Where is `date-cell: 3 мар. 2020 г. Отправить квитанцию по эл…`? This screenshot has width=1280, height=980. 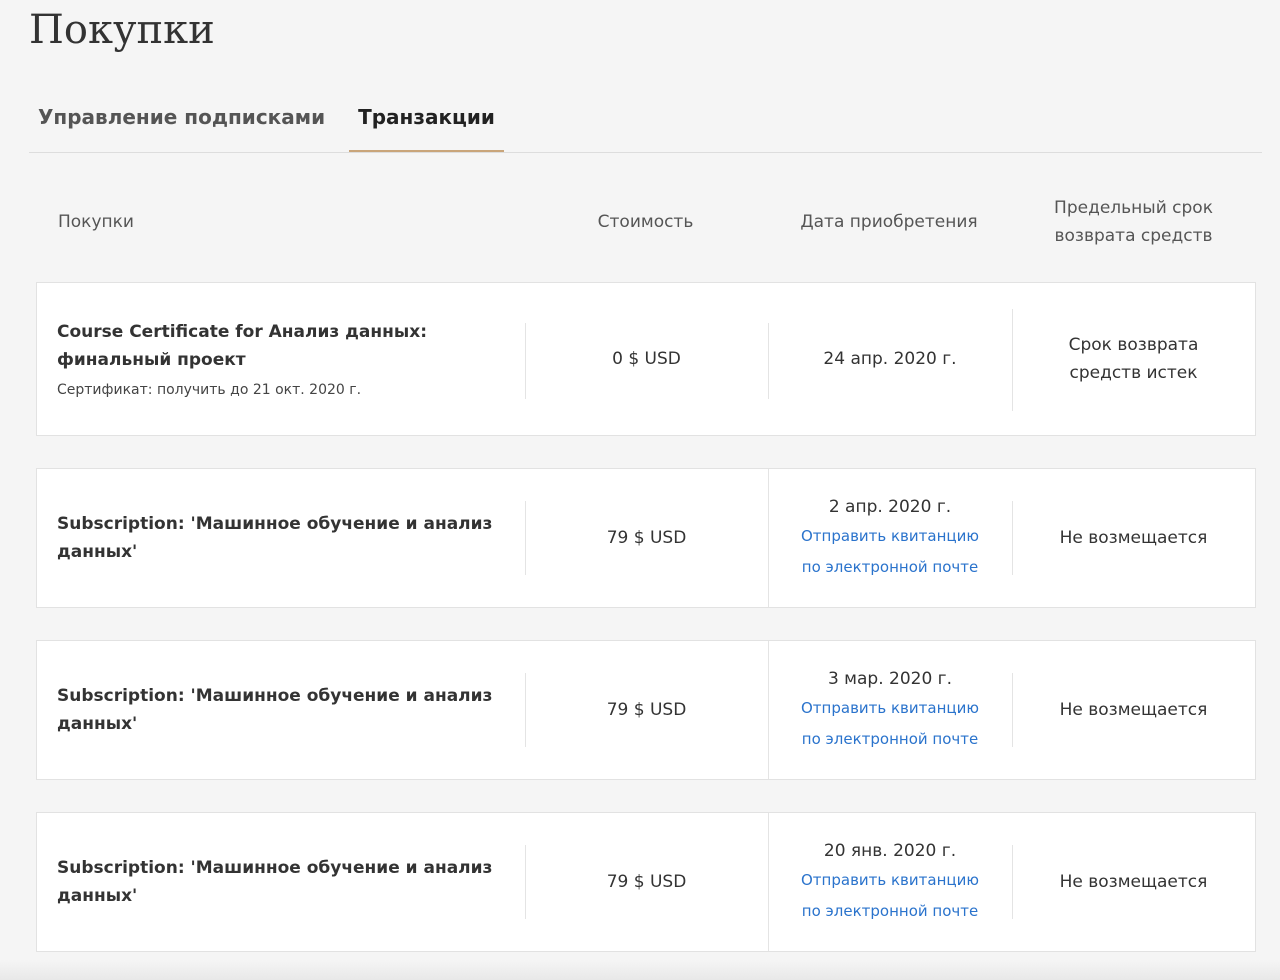 date-cell: 3 мар. 2020 г. Отправить квитанцию по эл… is located at coordinates (890, 710).